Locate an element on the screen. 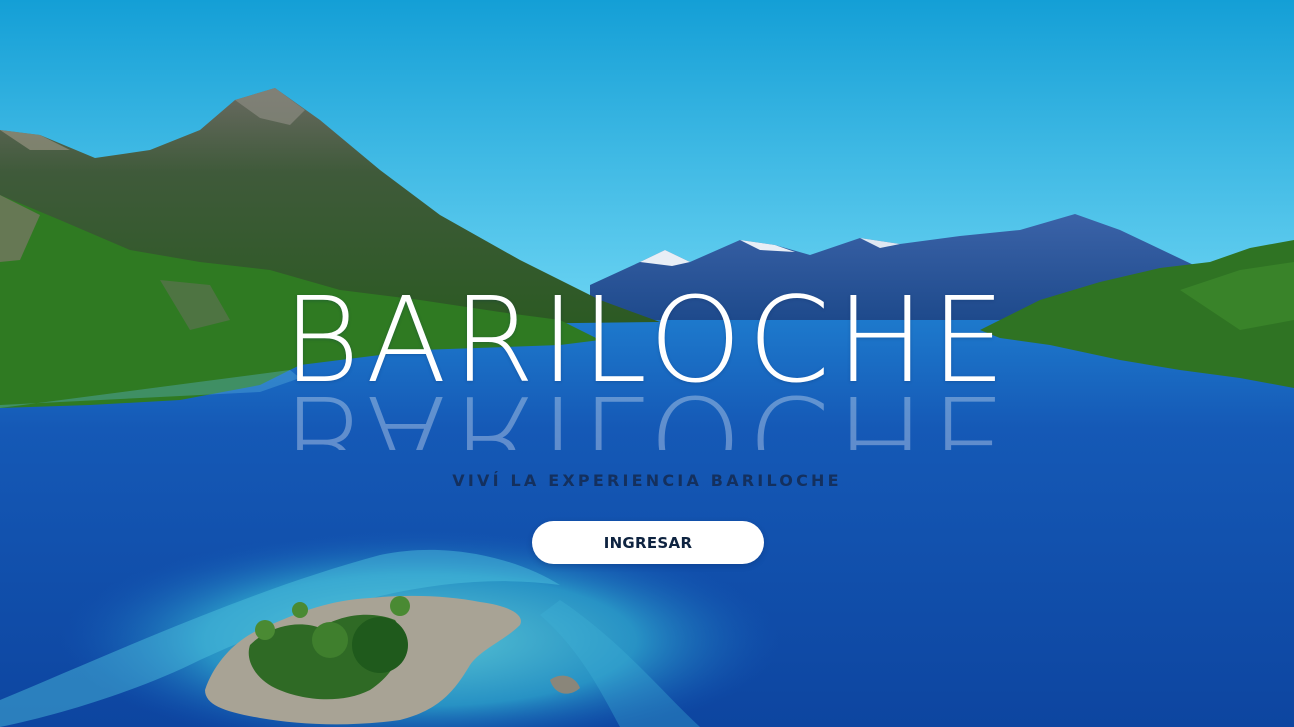  title-reflection-text: BARILOCHE is located at coordinates (647, 415).